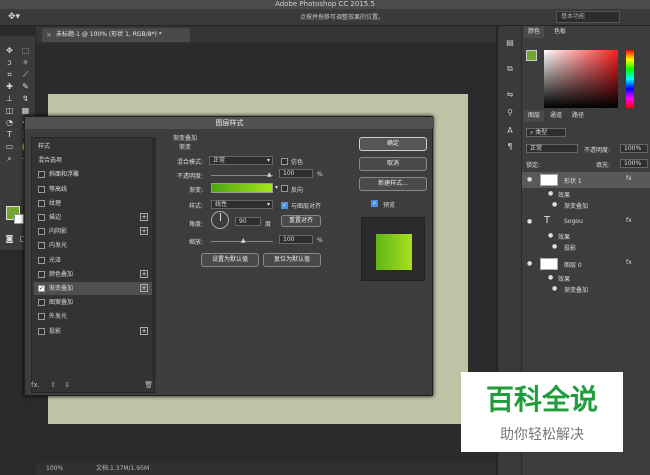 The width and height of the screenshot is (650, 475). What do you see at coordinates (510, 44) in the screenshot?
I see `history-icon: ▤` at bounding box center [510, 44].